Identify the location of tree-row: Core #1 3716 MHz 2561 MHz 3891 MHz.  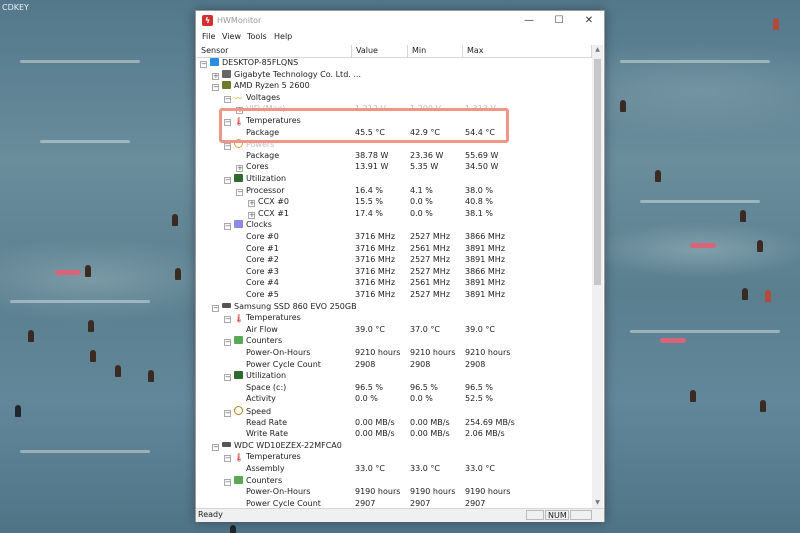
(394, 250).